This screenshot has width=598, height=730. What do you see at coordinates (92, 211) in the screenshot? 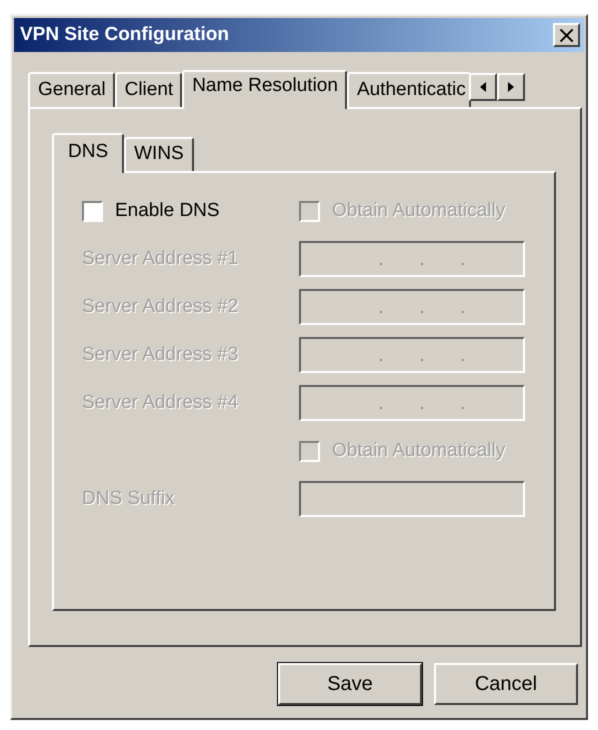
I see `checkbox` at bounding box center [92, 211].